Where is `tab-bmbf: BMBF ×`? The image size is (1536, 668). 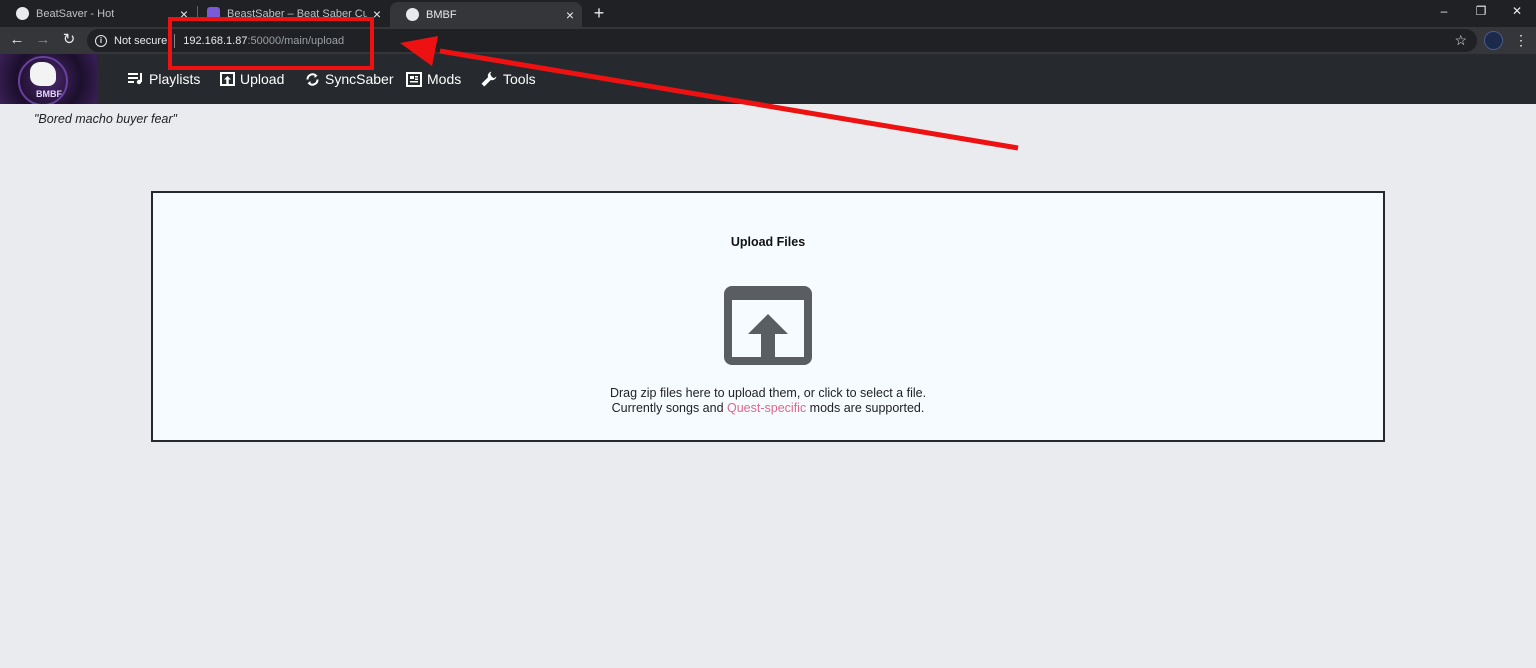 tab-bmbf: BMBF × is located at coordinates (486, 14).